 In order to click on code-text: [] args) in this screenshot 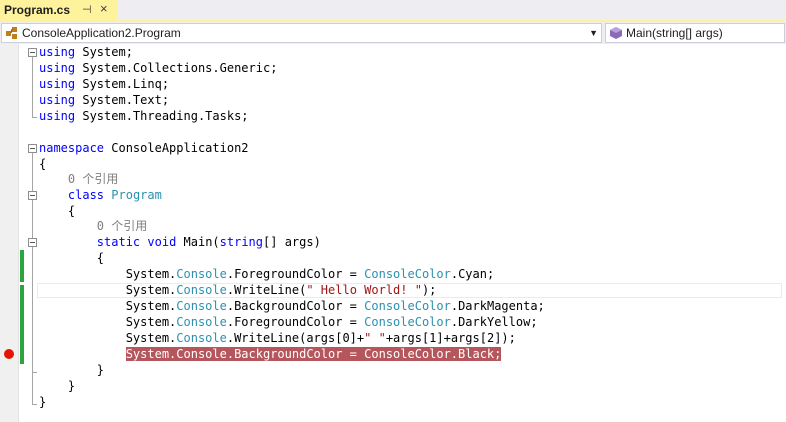, I will do `click(292, 242)`.